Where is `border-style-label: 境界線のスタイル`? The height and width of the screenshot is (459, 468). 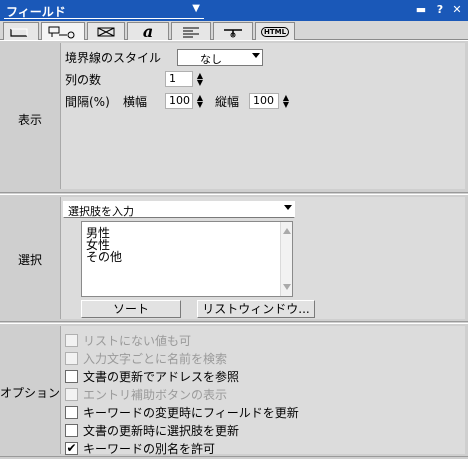
border-style-label: 境界線のスタイル is located at coordinates (113, 58).